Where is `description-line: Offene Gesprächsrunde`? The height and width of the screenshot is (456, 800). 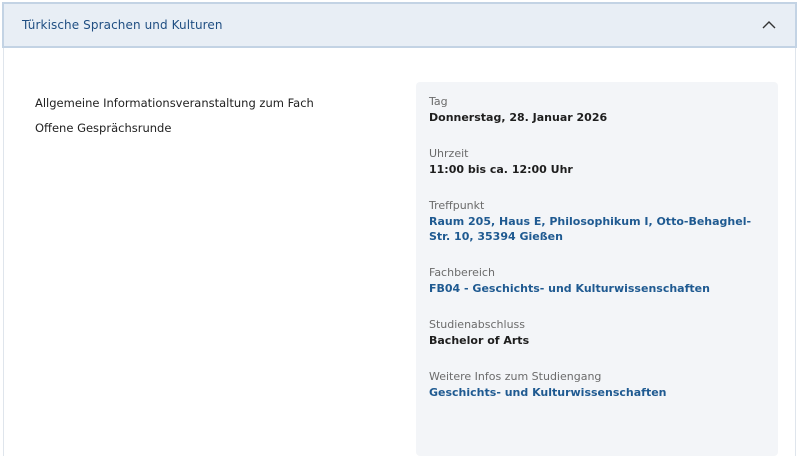
description-line: Offene Gesprächsrunde is located at coordinates (103, 128).